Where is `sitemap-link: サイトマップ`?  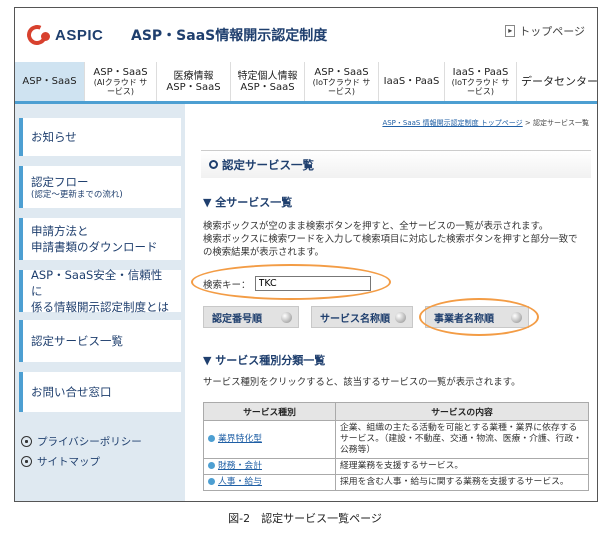
sitemap-link: サイトマップ is located at coordinates (60, 461).